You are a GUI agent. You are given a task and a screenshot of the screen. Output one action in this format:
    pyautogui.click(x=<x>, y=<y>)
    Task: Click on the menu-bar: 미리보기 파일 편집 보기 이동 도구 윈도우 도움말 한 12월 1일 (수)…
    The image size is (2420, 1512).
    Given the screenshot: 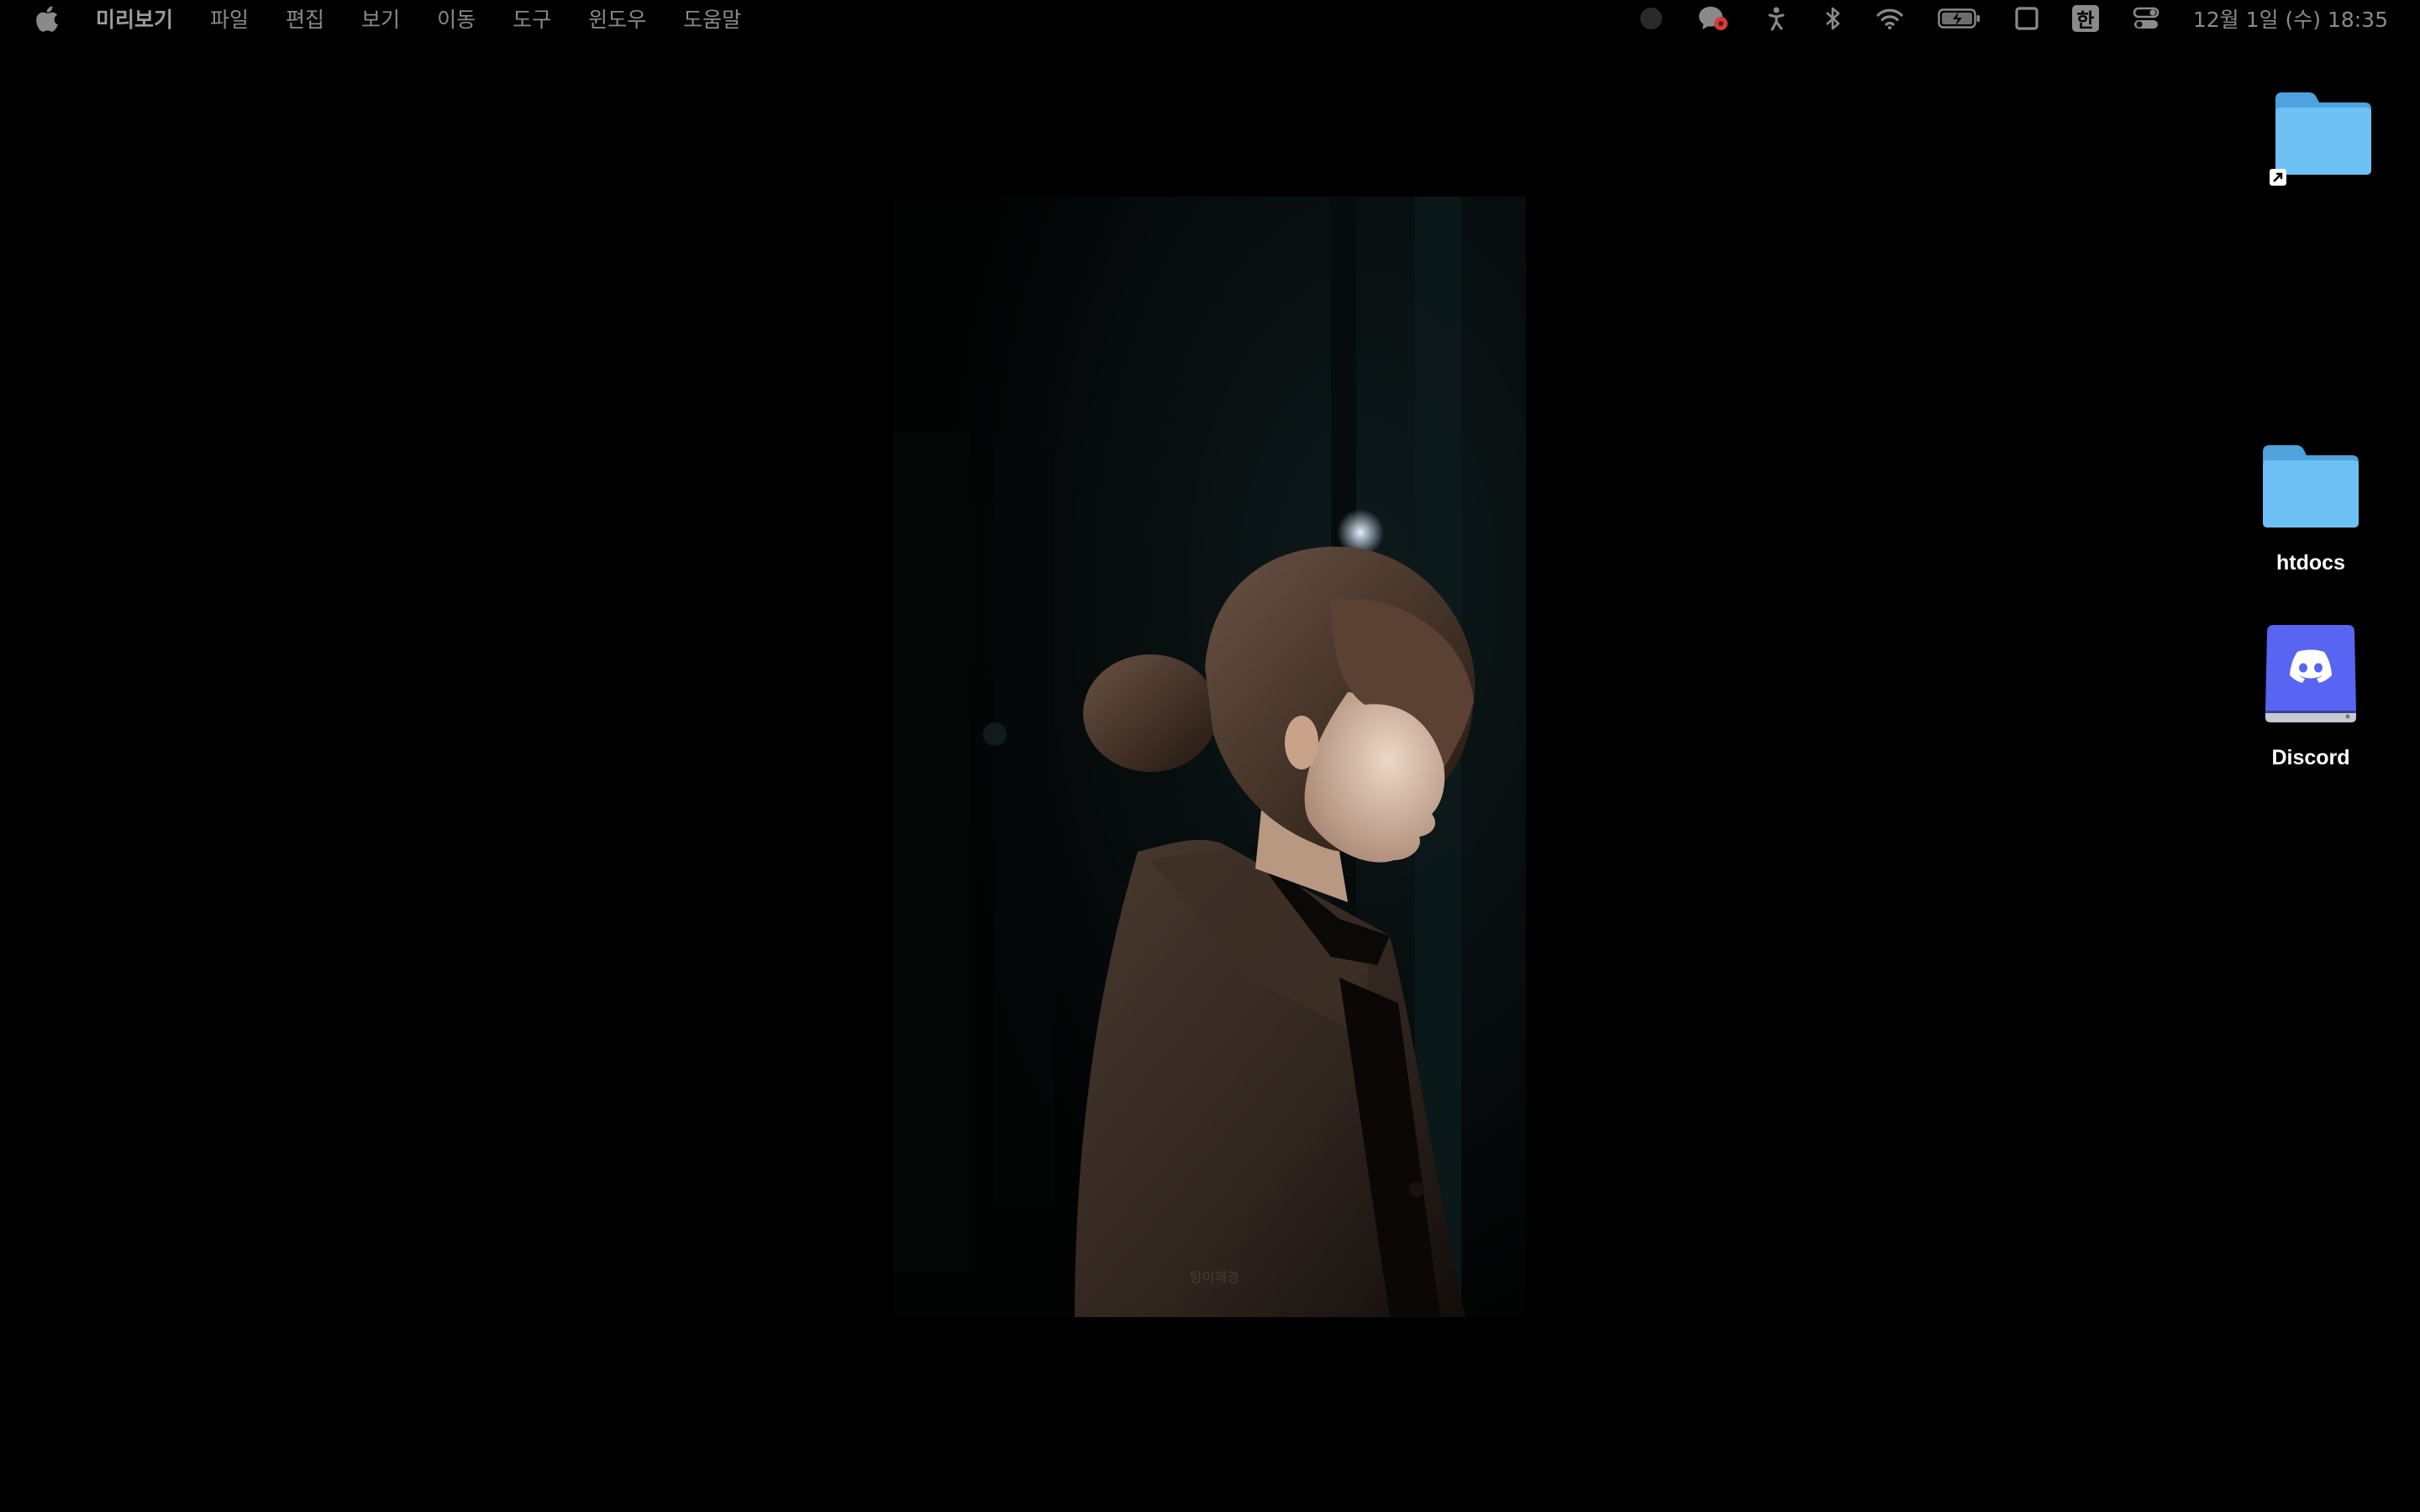 What is the action you would take?
    pyautogui.click(x=1210, y=18)
    